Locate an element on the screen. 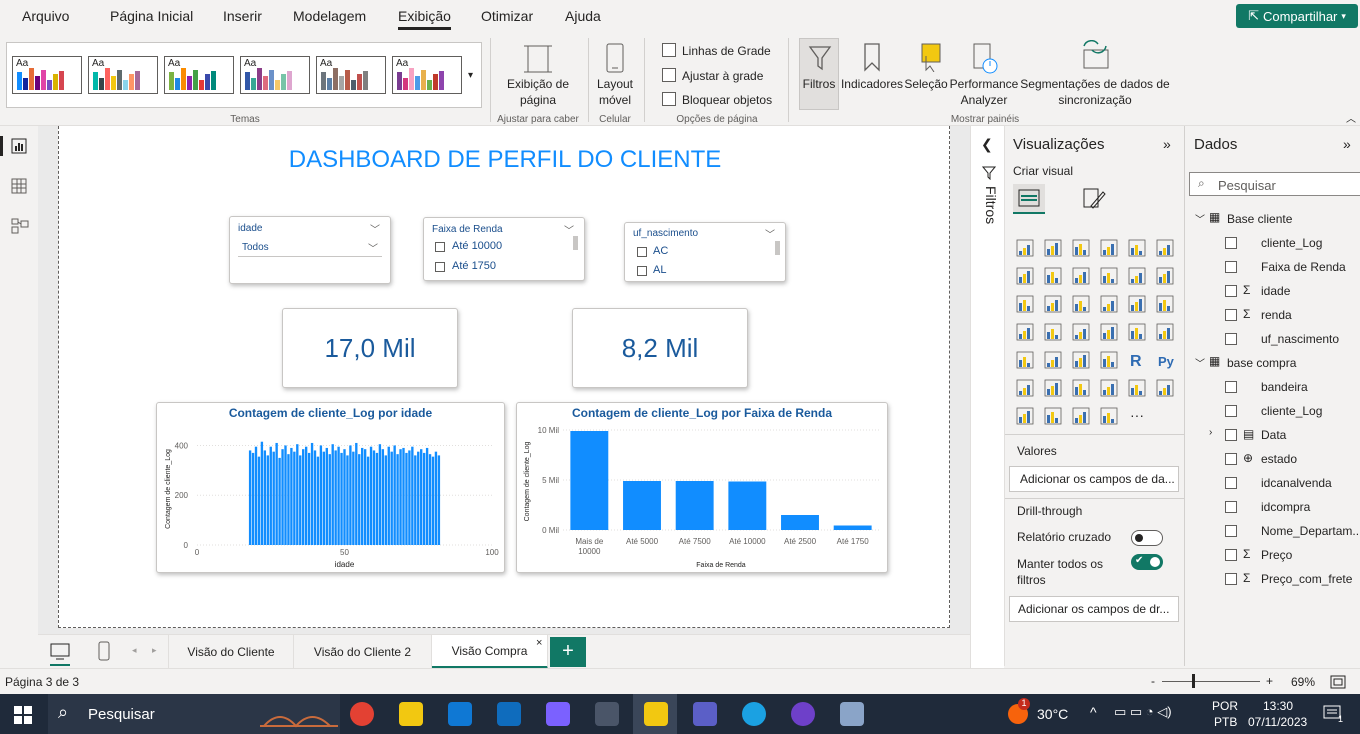  close-icon: × is located at coordinates (539, 643).